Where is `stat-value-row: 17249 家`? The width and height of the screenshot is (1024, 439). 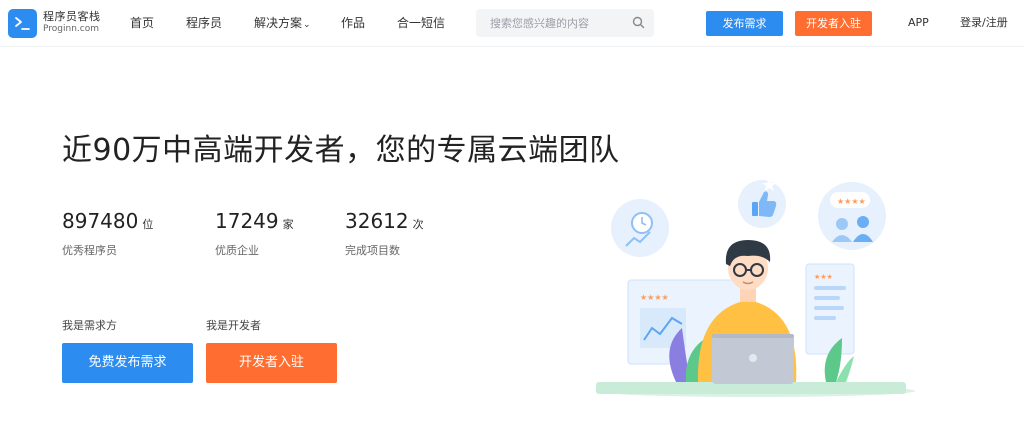
stat-value-row: 17249 家 is located at coordinates (254, 223).